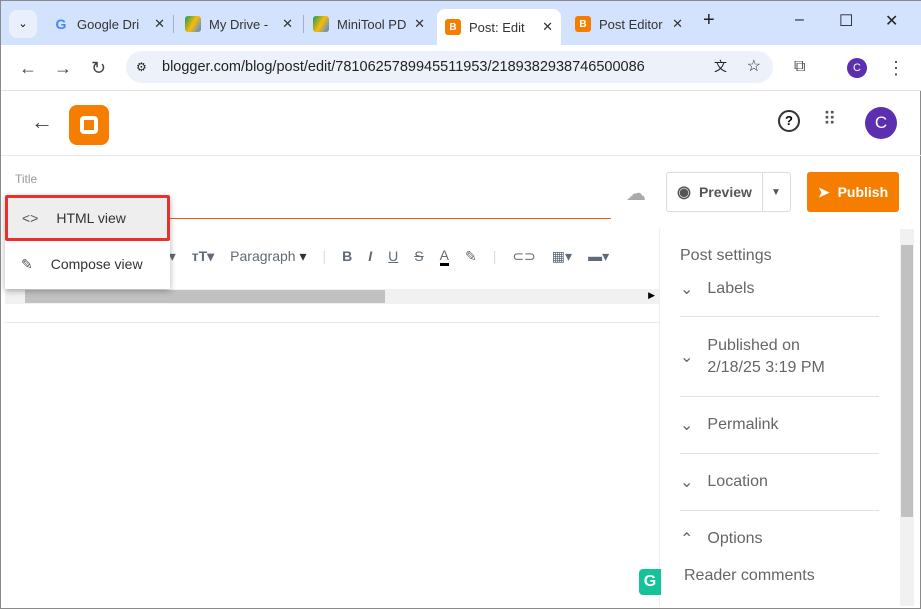  I want to click on title-label: Title, so click(26, 179).